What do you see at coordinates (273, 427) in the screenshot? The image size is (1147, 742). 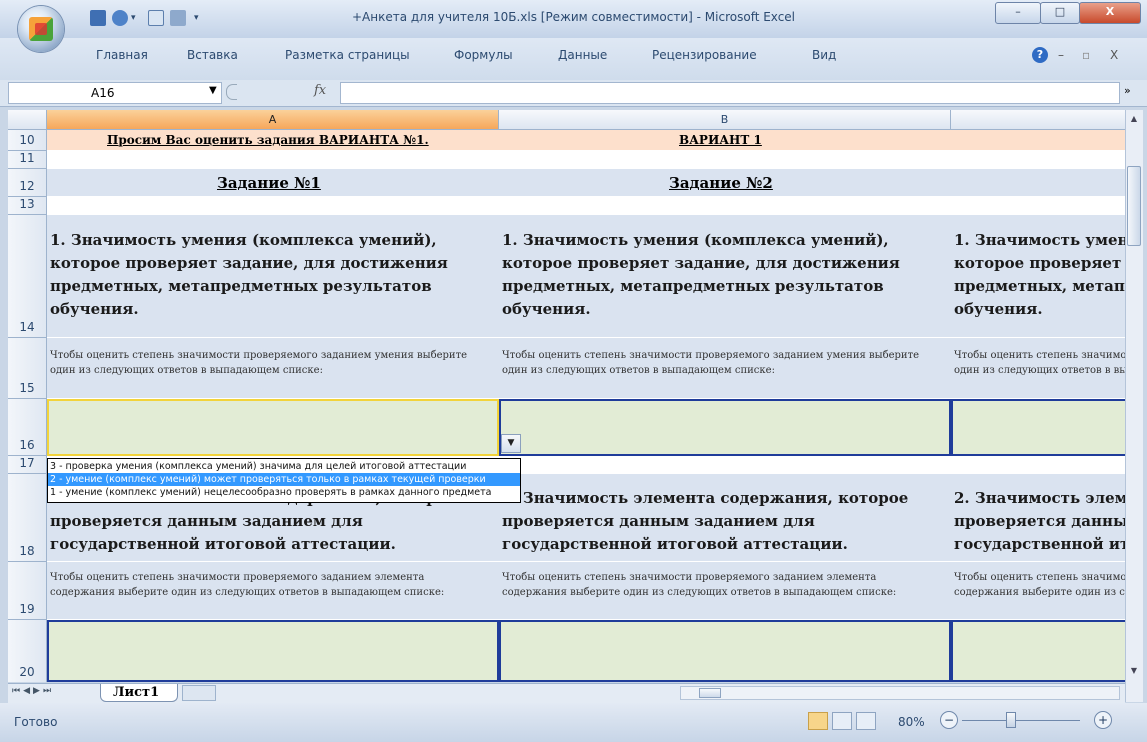 I see `cell-a16-selected` at bounding box center [273, 427].